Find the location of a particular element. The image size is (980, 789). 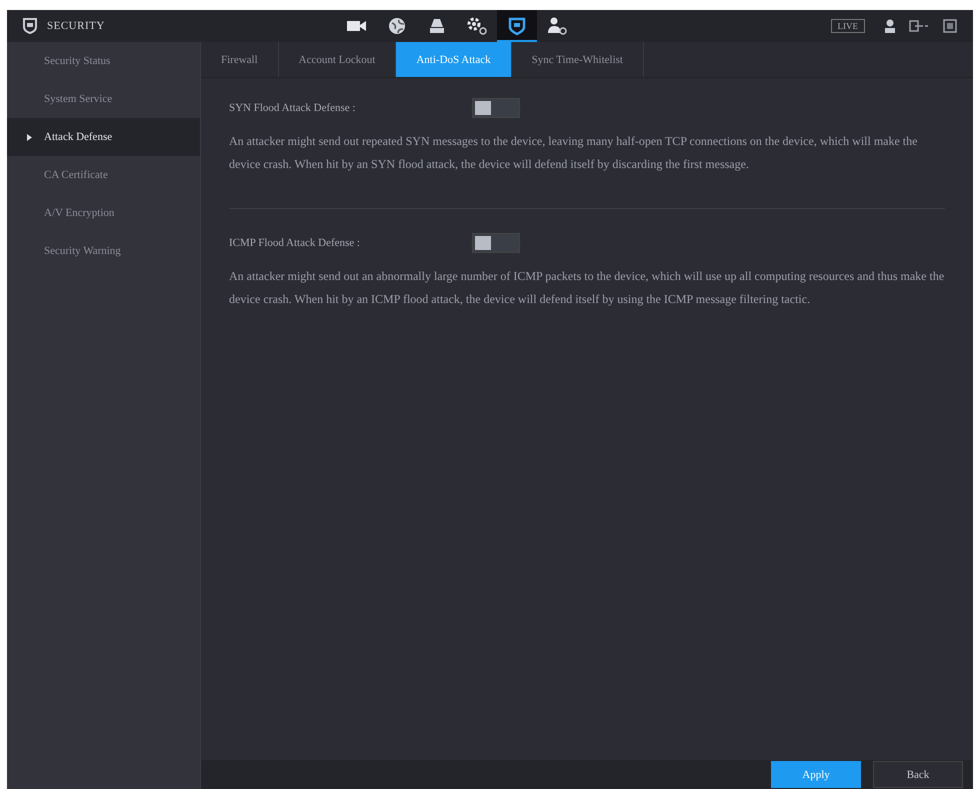

shield-icon is located at coordinates (30, 26).